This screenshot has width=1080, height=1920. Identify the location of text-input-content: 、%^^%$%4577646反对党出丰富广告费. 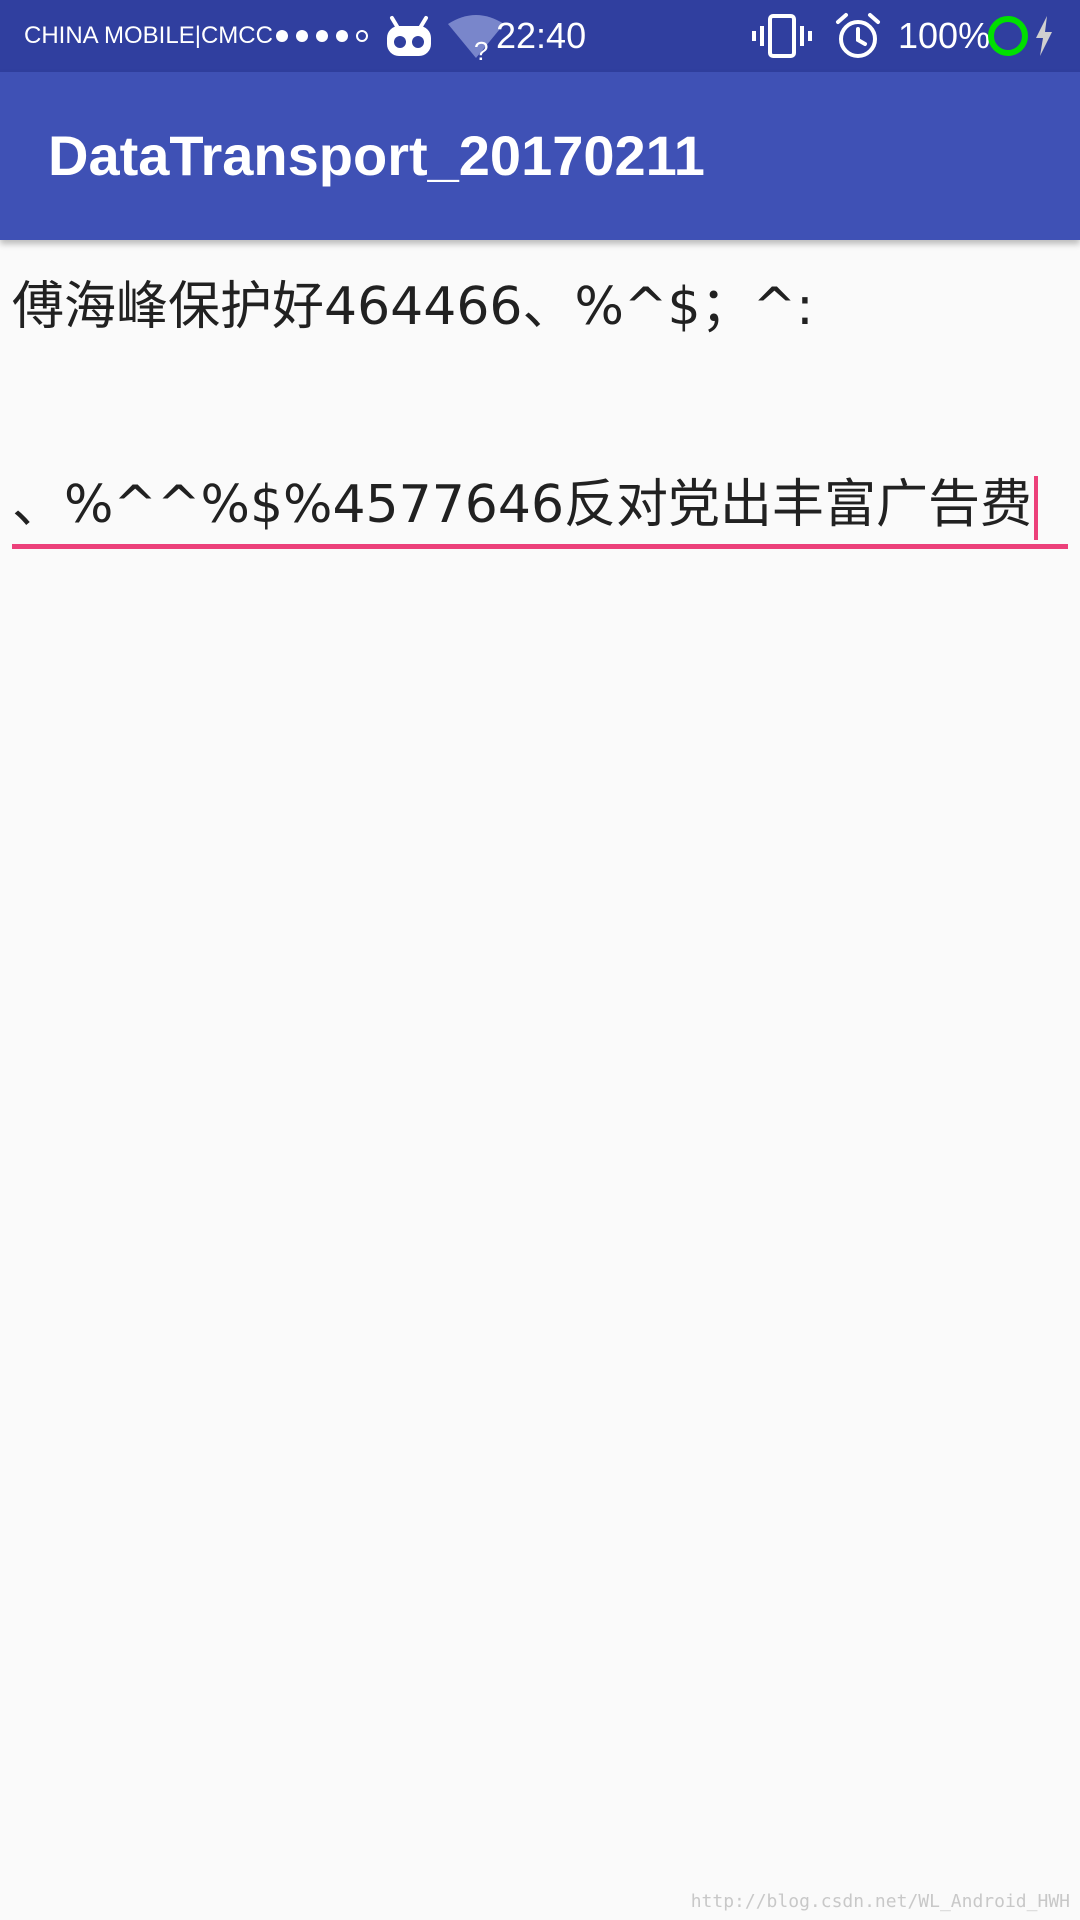
(522, 505).